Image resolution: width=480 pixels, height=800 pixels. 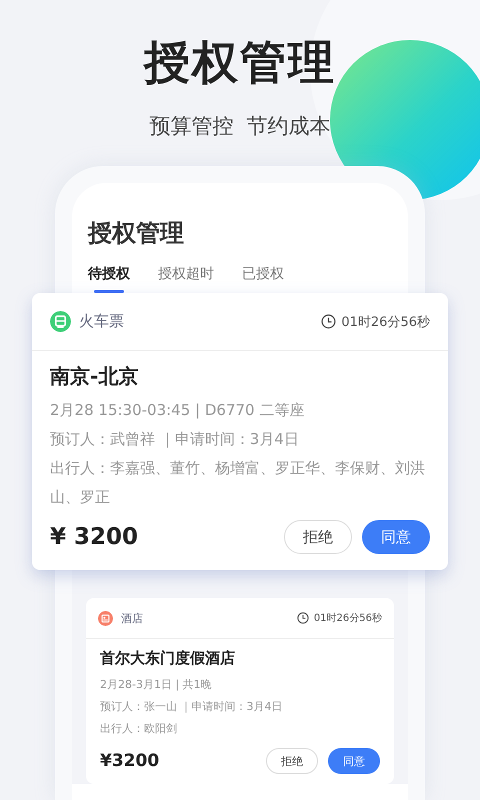 What do you see at coordinates (136, 233) in the screenshot?
I see `screen-title: 授权管理` at bounding box center [136, 233].